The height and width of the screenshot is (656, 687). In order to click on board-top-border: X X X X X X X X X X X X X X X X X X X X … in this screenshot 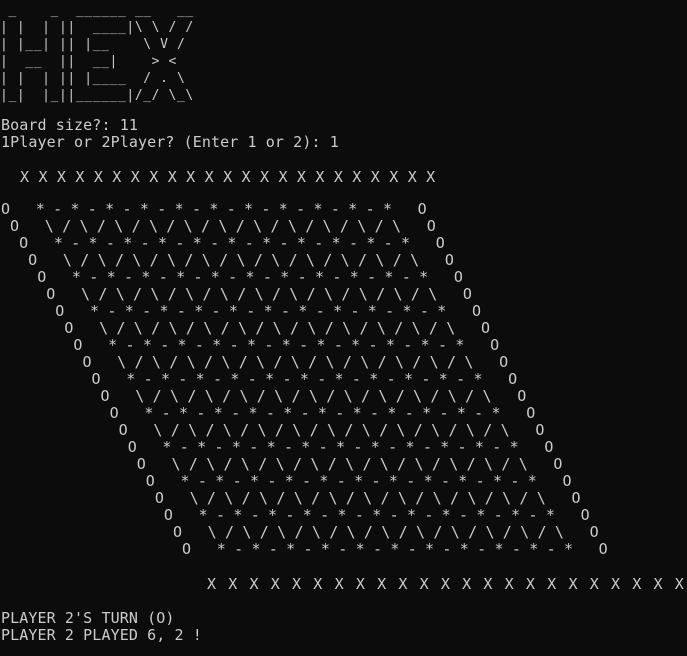, I will do `click(228, 177)`.